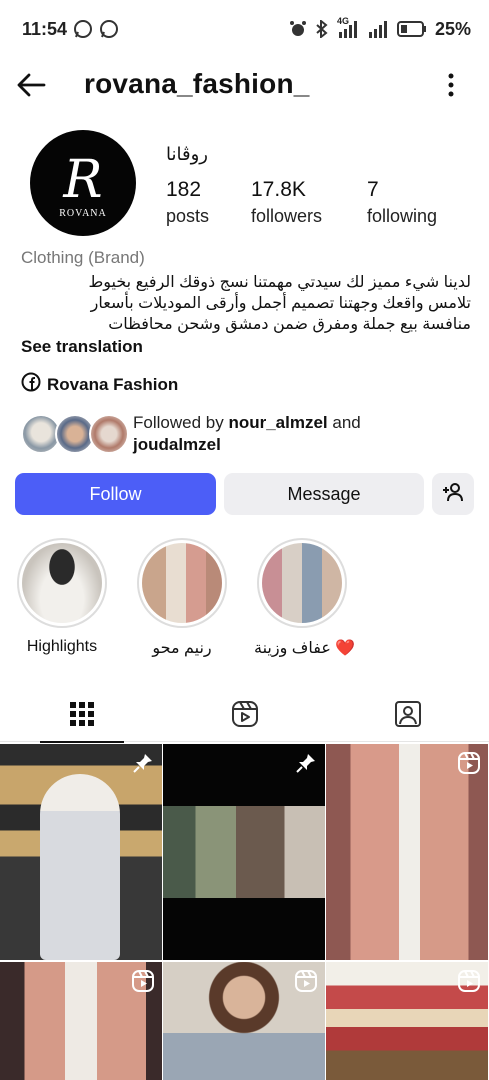  What do you see at coordinates (178, 422) in the screenshot?
I see `followed-by-prefix: Followed by` at bounding box center [178, 422].